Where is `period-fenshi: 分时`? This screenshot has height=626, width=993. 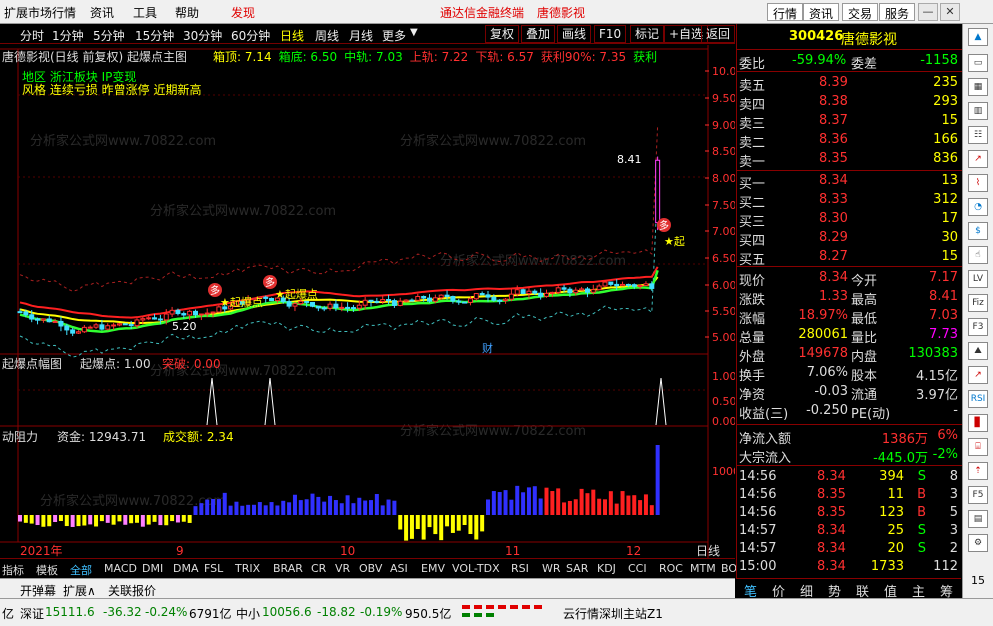 period-fenshi: 分时 is located at coordinates (32, 35).